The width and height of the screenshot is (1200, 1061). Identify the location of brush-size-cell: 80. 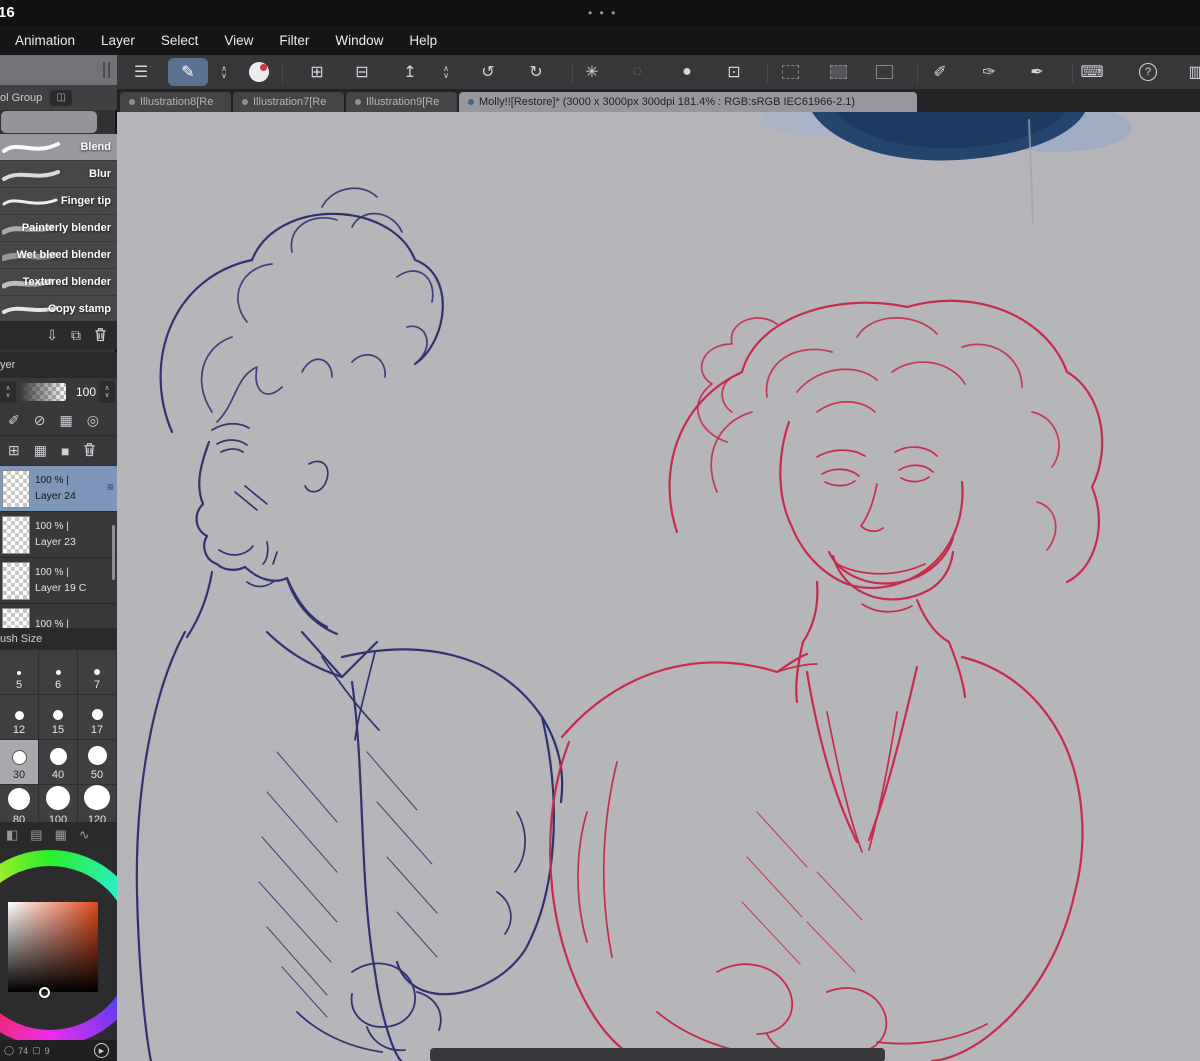
(19, 803).